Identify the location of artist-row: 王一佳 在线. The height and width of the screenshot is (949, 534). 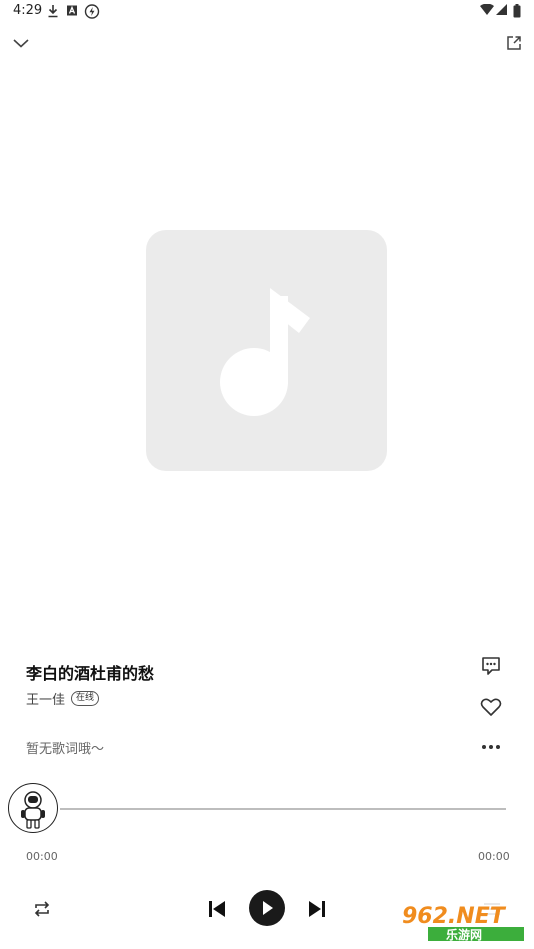
(63, 698).